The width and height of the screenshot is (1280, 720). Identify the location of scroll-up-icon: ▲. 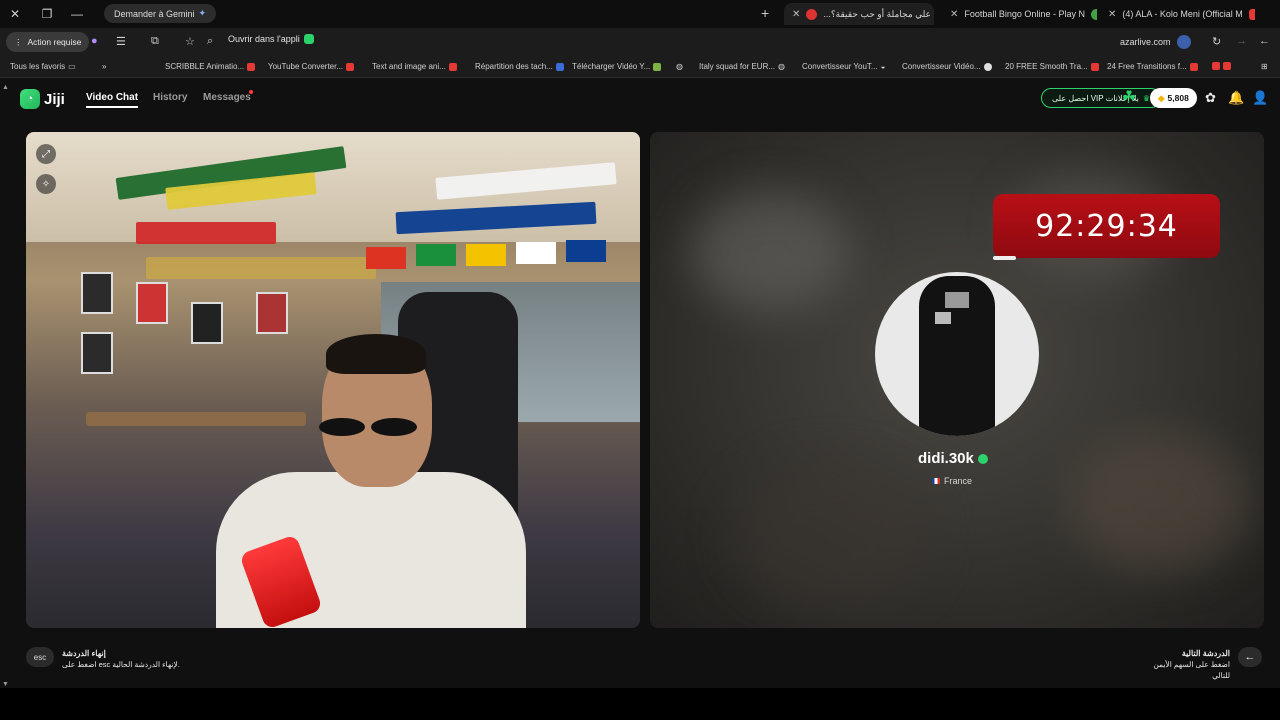
(5, 87).